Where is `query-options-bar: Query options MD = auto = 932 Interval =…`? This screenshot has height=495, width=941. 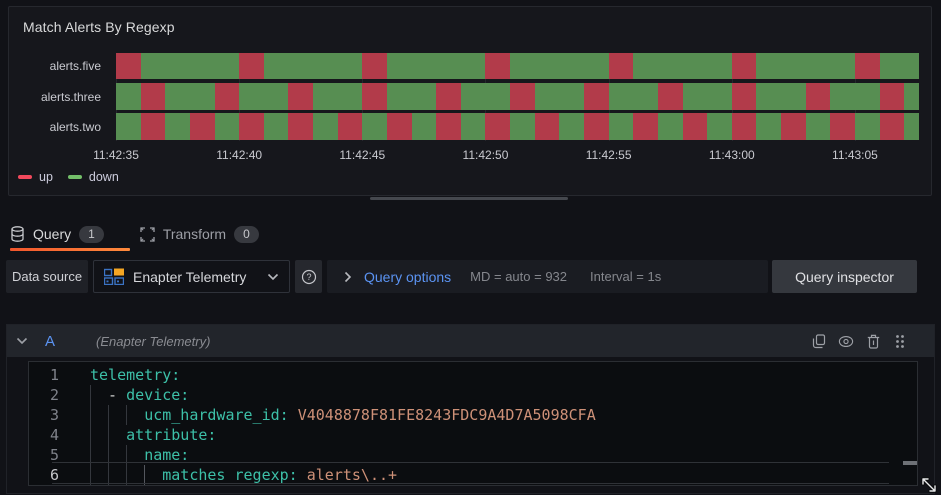
query-options-bar: Query options MD = auto = 932 Interval =… is located at coordinates (547, 276).